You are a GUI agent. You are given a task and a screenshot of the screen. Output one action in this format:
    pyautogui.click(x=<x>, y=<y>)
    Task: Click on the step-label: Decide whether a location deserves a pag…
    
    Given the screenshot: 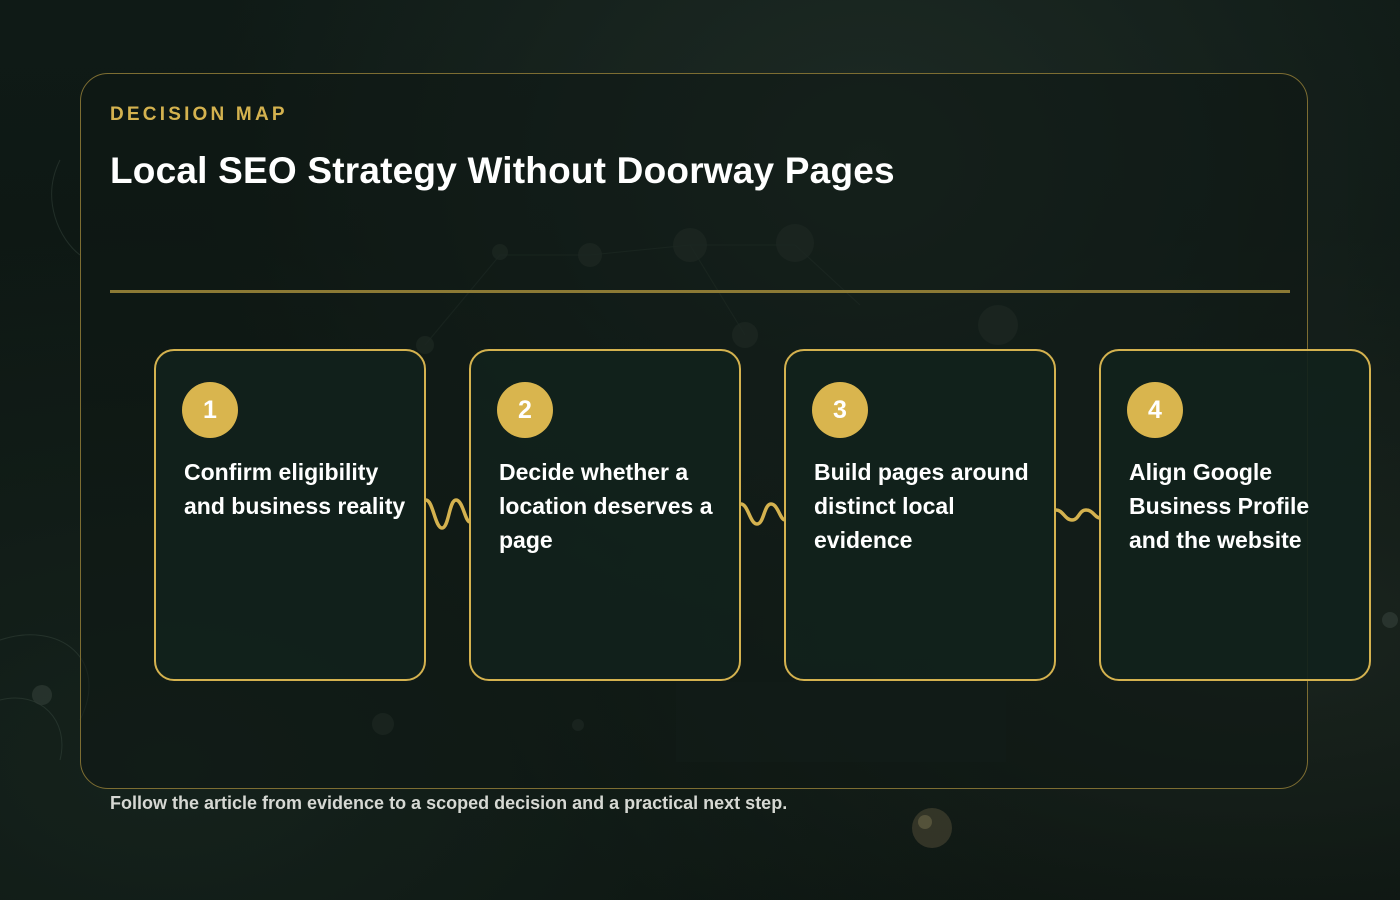 What is the action you would take?
    pyautogui.click(x=606, y=506)
    